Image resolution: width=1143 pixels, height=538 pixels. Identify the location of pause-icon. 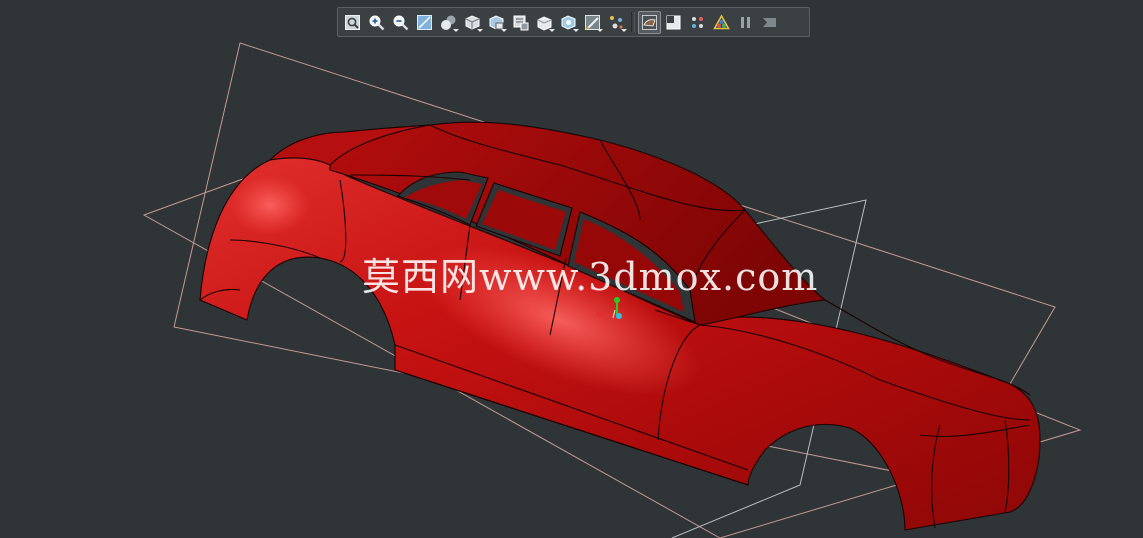
(745, 22).